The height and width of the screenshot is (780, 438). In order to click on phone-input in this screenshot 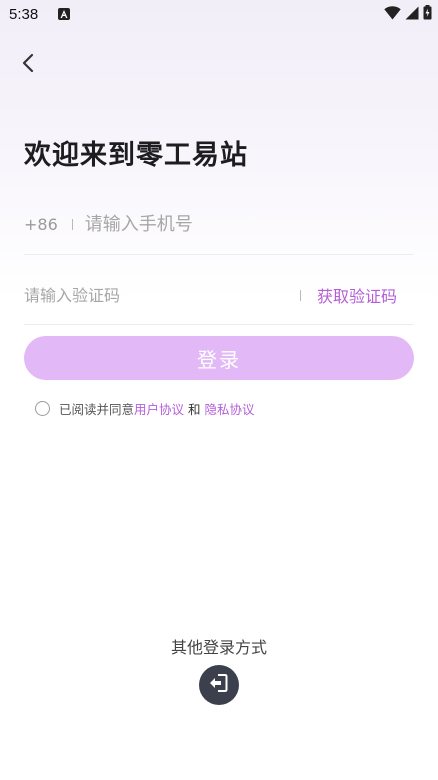, I will do `click(234, 224)`.